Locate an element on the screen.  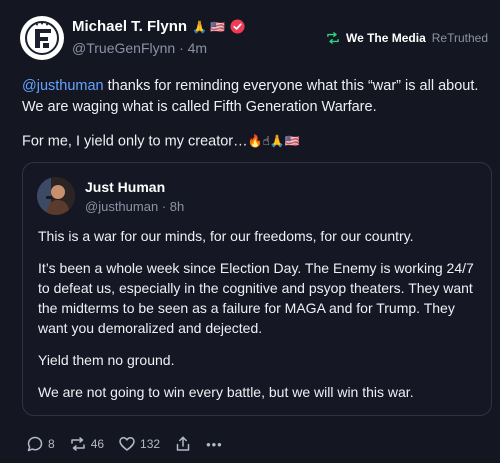
like-button: 132 is located at coordinates (139, 444).